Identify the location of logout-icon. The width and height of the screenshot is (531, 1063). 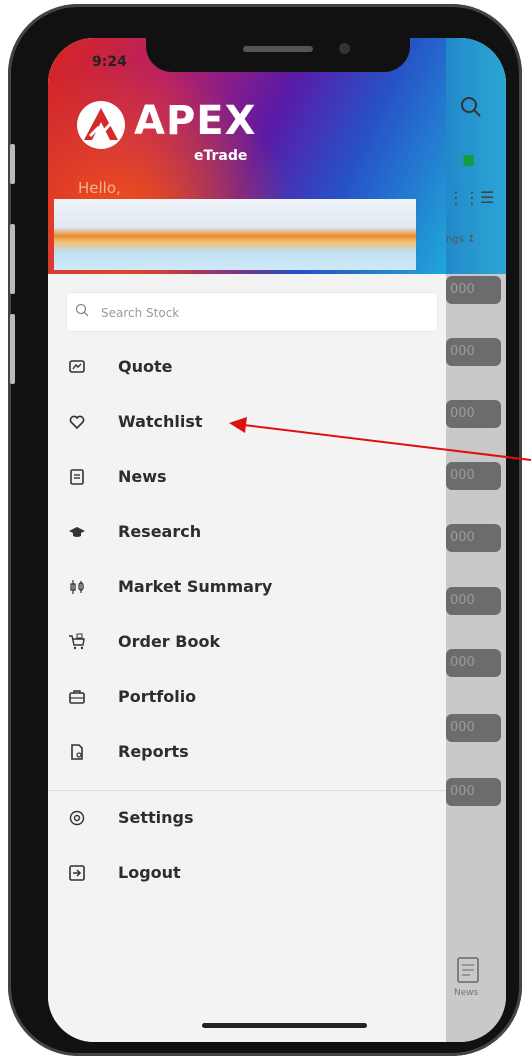
(77, 873).